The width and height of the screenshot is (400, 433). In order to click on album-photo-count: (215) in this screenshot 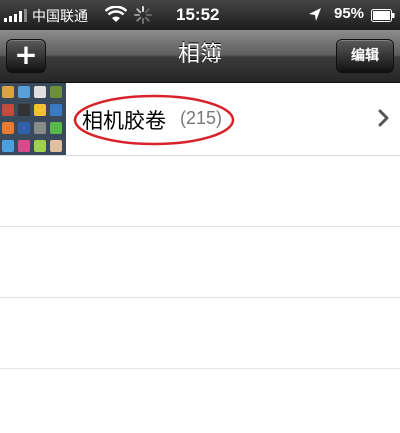, I will do `click(201, 118)`.